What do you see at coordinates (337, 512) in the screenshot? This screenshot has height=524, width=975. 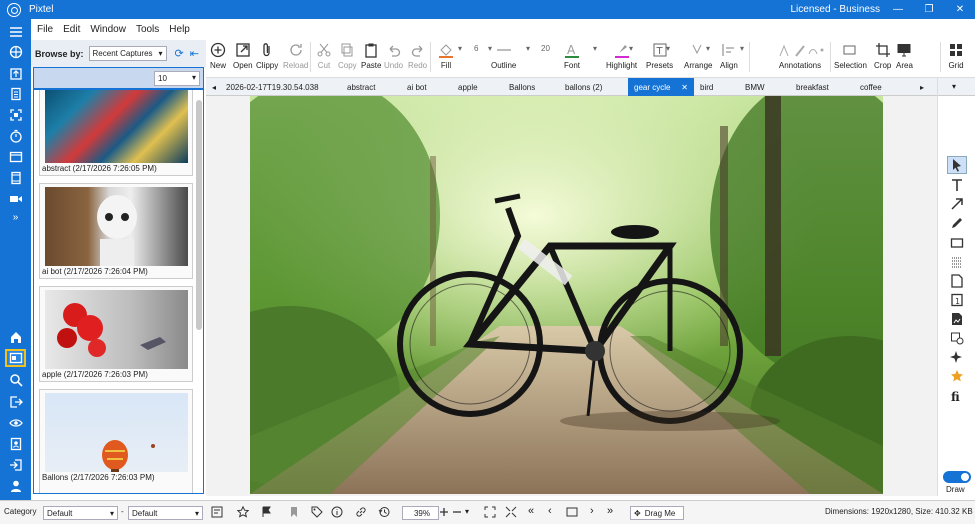 I see `info-icon` at bounding box center [337, 512].